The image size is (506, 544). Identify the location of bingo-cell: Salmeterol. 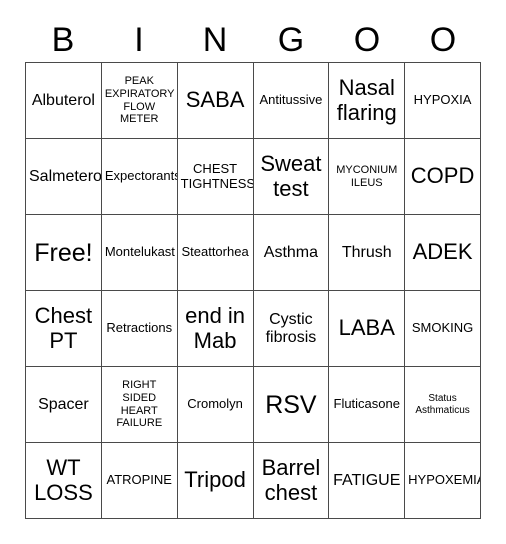
(64, 177).